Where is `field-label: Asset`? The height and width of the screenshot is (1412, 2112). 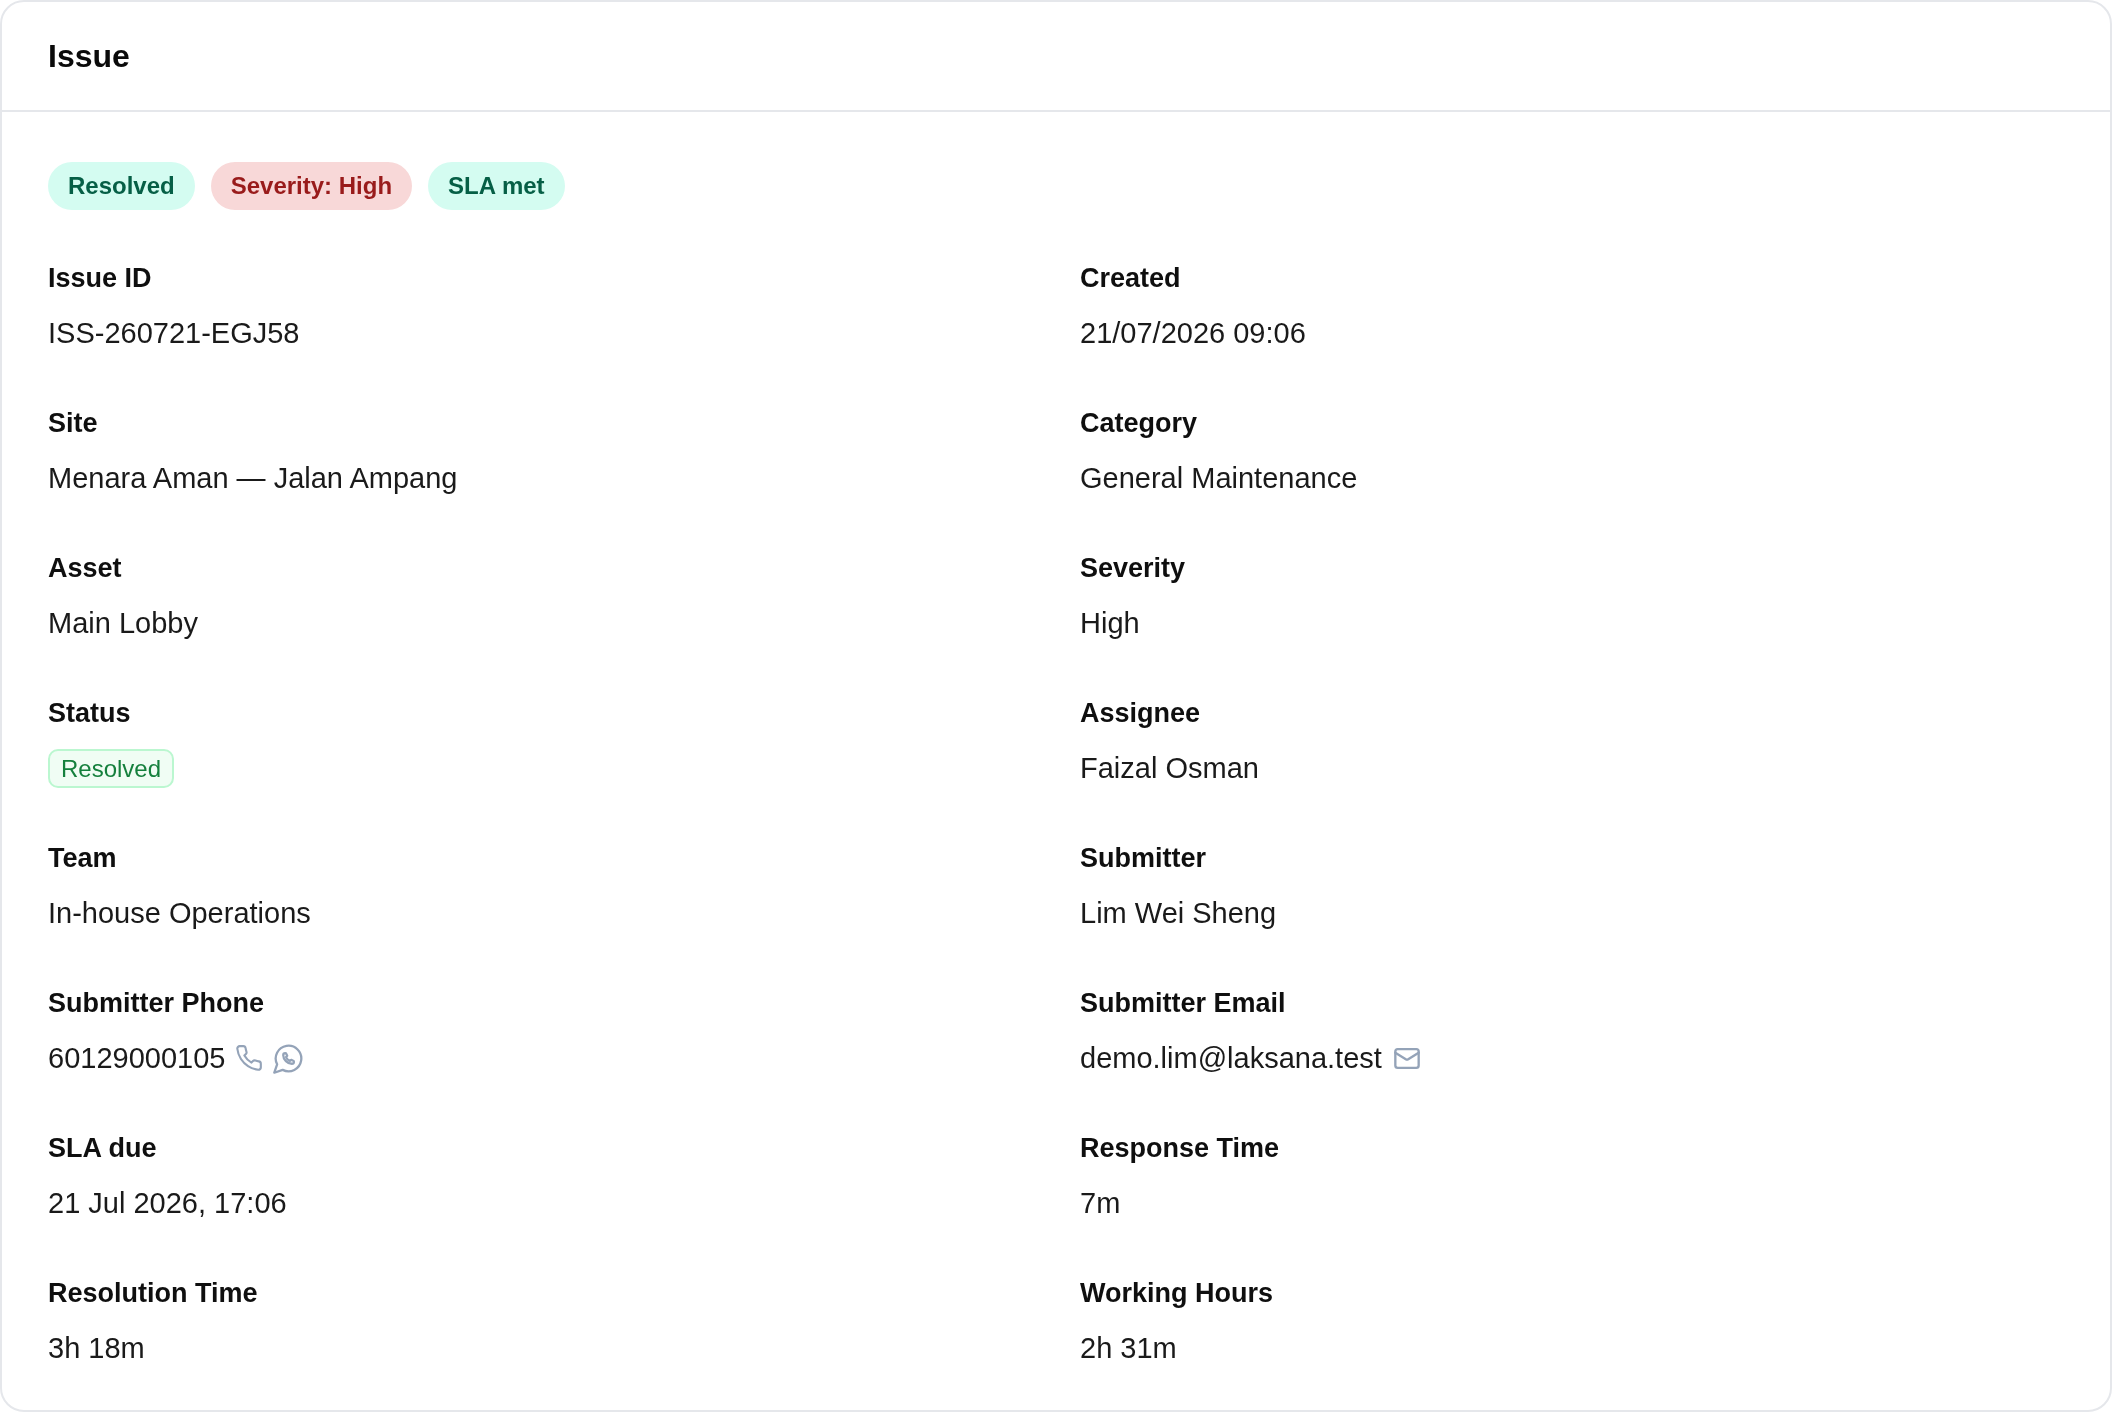
field-label: Asset is located at coordinates (85, 568).